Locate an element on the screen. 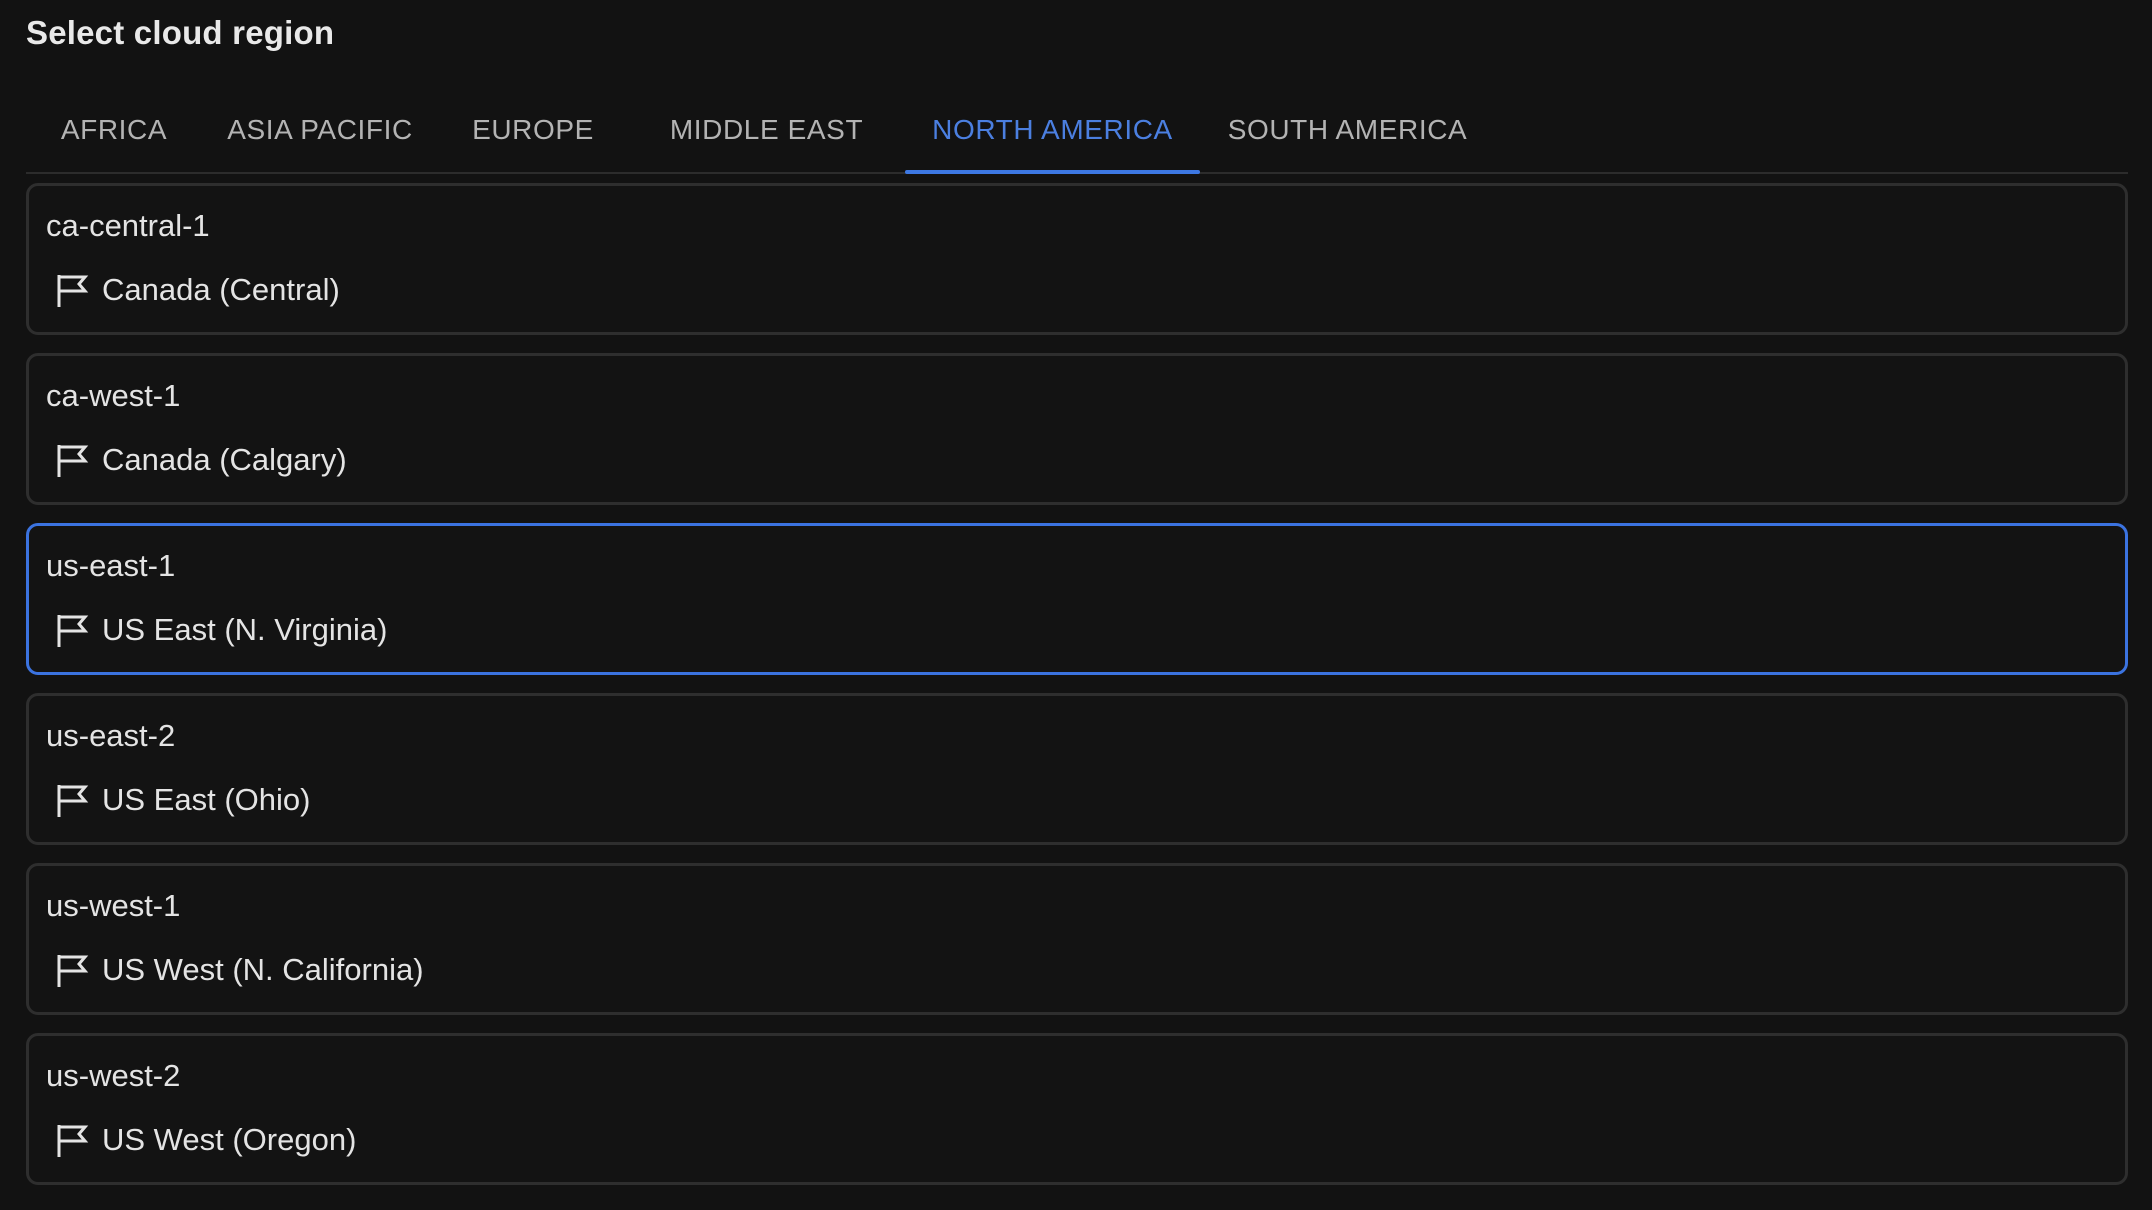  region-id: us-west-2 is located at coordinates (113, 1075).